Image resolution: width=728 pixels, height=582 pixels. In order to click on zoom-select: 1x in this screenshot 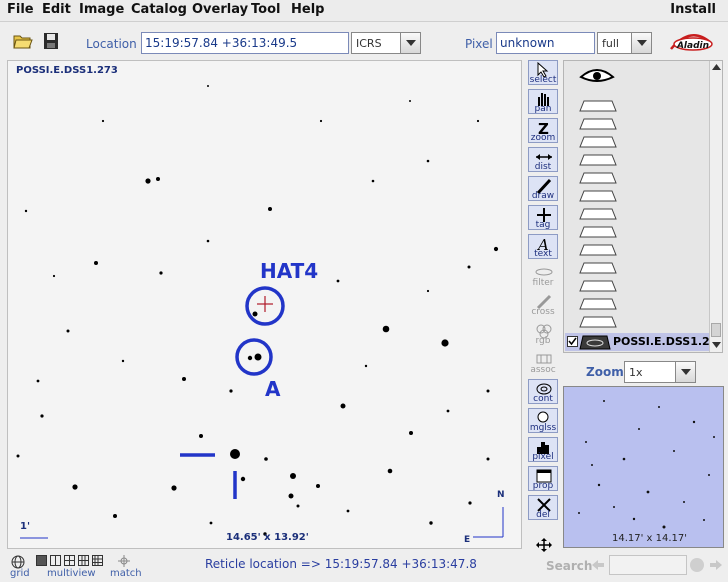, I will do `click(660, 372)`.